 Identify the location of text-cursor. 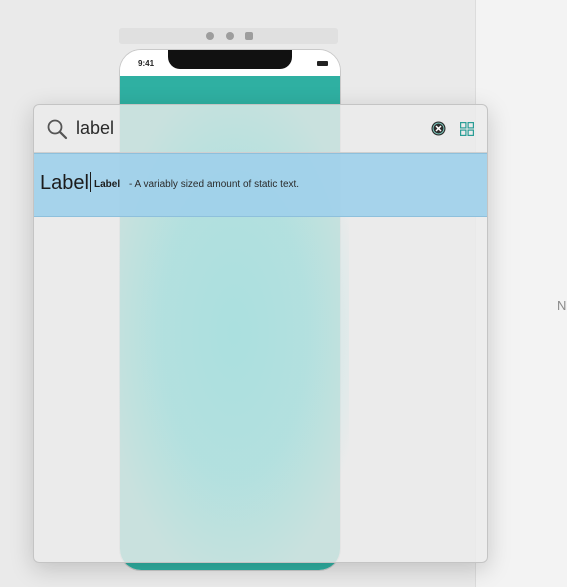
(90, 182).